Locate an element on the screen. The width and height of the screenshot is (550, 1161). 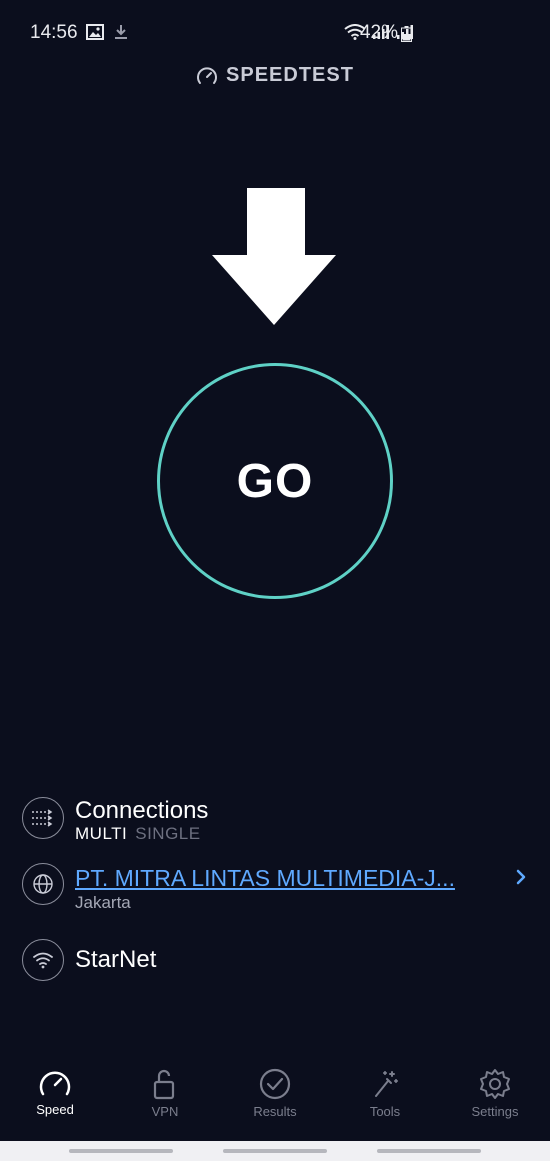
magic-wand-icon is located at coordinates (386, 1084).